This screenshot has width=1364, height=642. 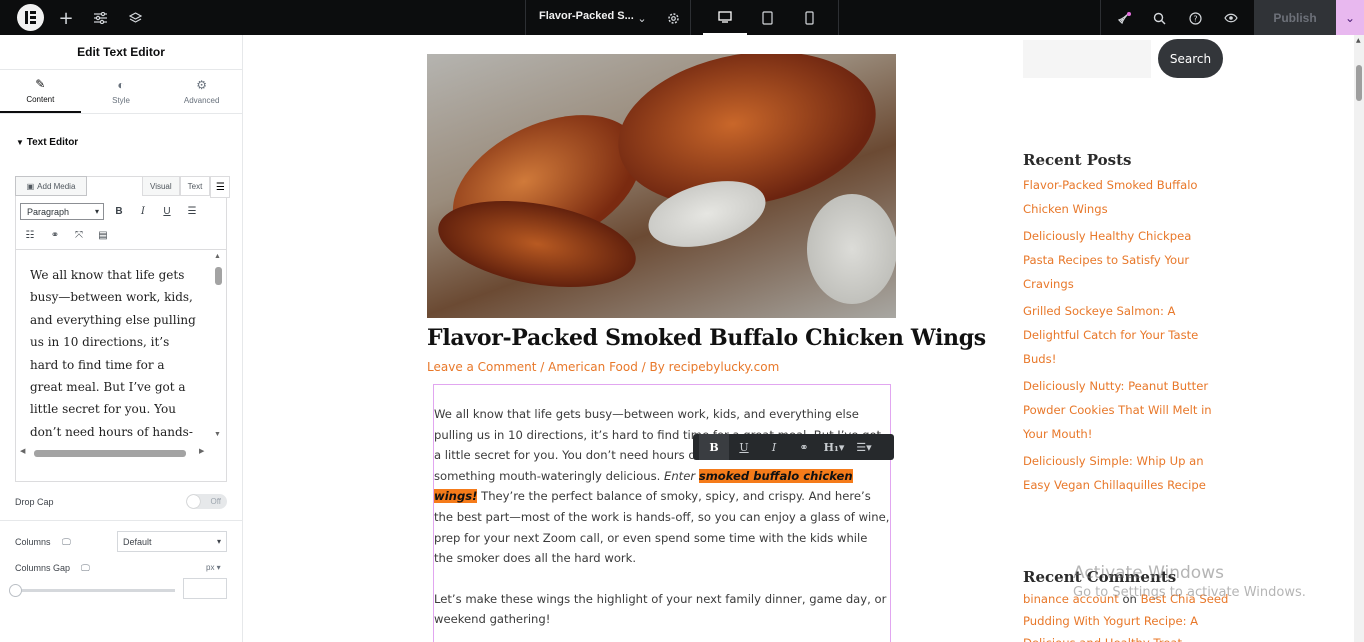 I want to click on pencil-icon: ✎, so click(x=40, y=84).